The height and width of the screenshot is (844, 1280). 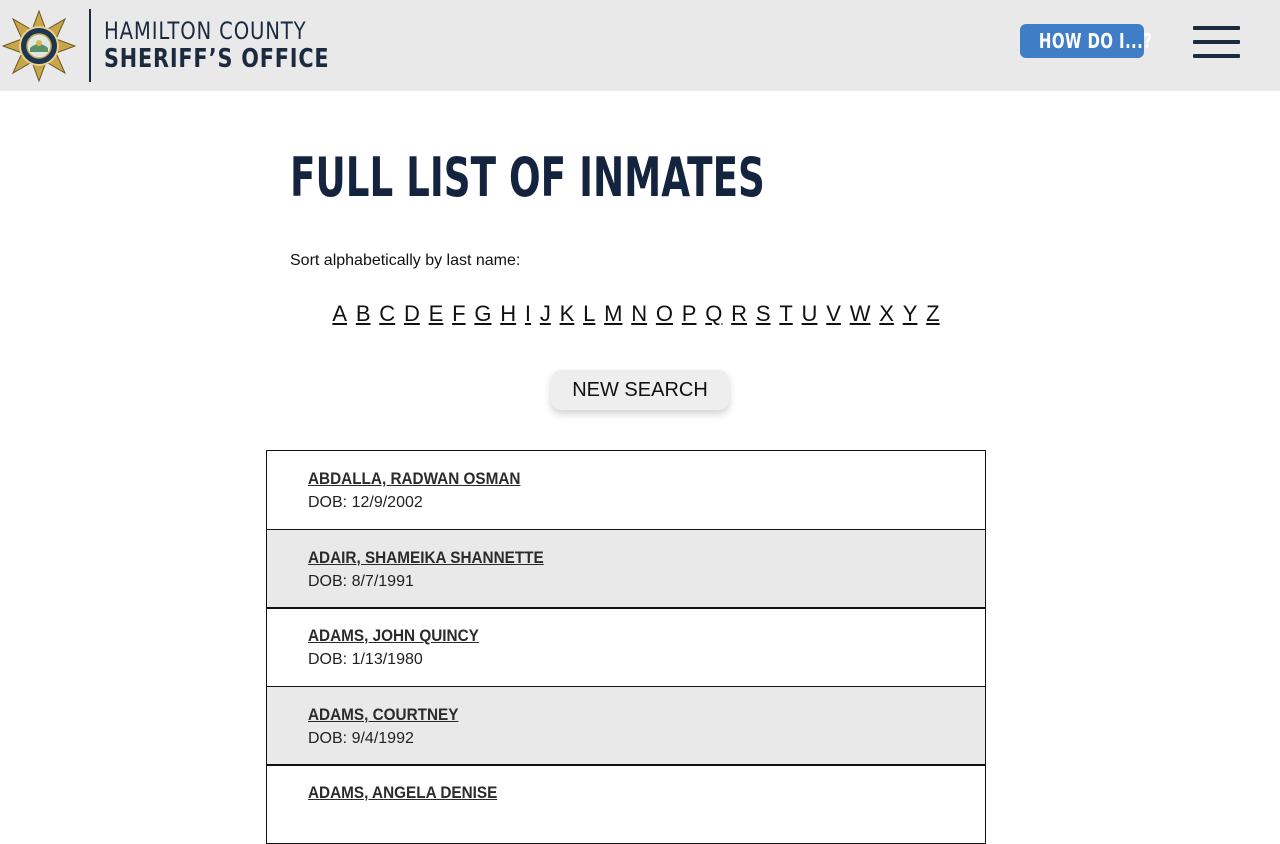 I want to click on alphabet-link-l: L, so click(x=589, y=313).